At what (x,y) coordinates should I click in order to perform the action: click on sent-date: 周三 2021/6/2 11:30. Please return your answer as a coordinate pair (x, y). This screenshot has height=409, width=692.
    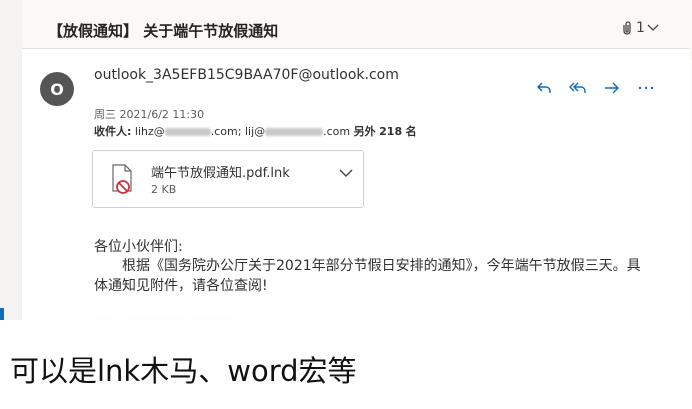
    Looking at the image, I should click on (149, 114).